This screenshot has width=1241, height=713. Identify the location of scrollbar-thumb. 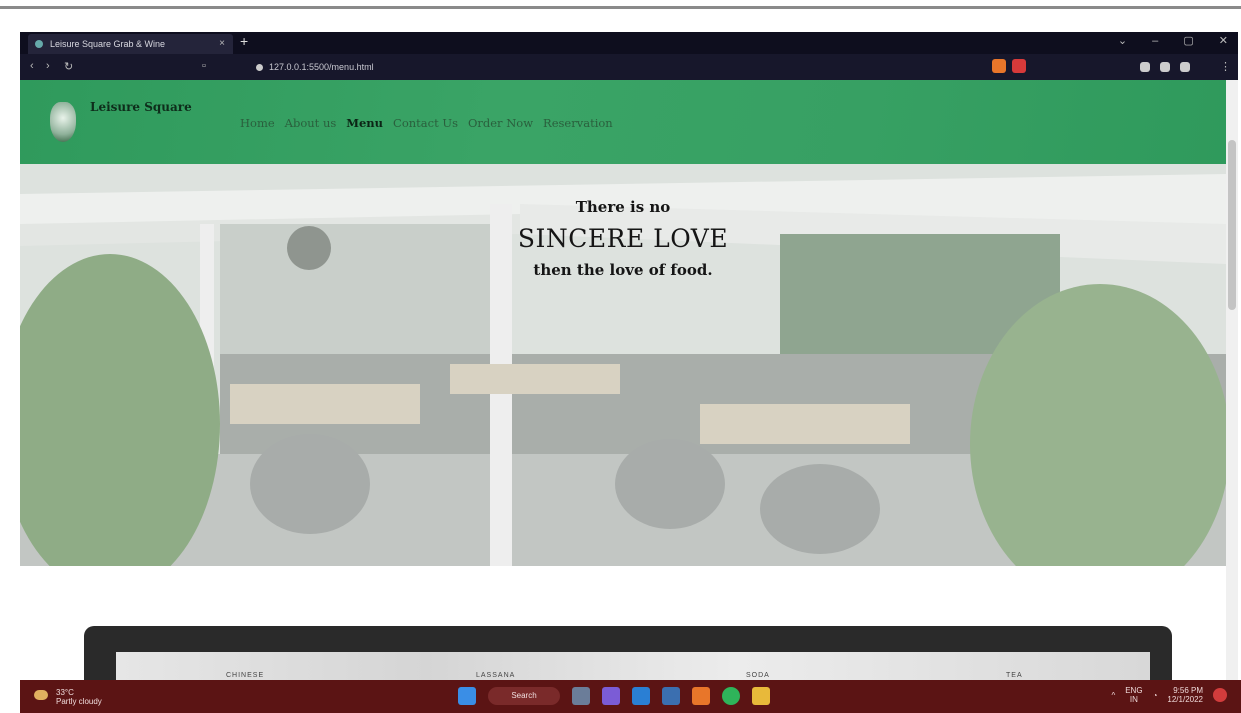
(1232, 225).